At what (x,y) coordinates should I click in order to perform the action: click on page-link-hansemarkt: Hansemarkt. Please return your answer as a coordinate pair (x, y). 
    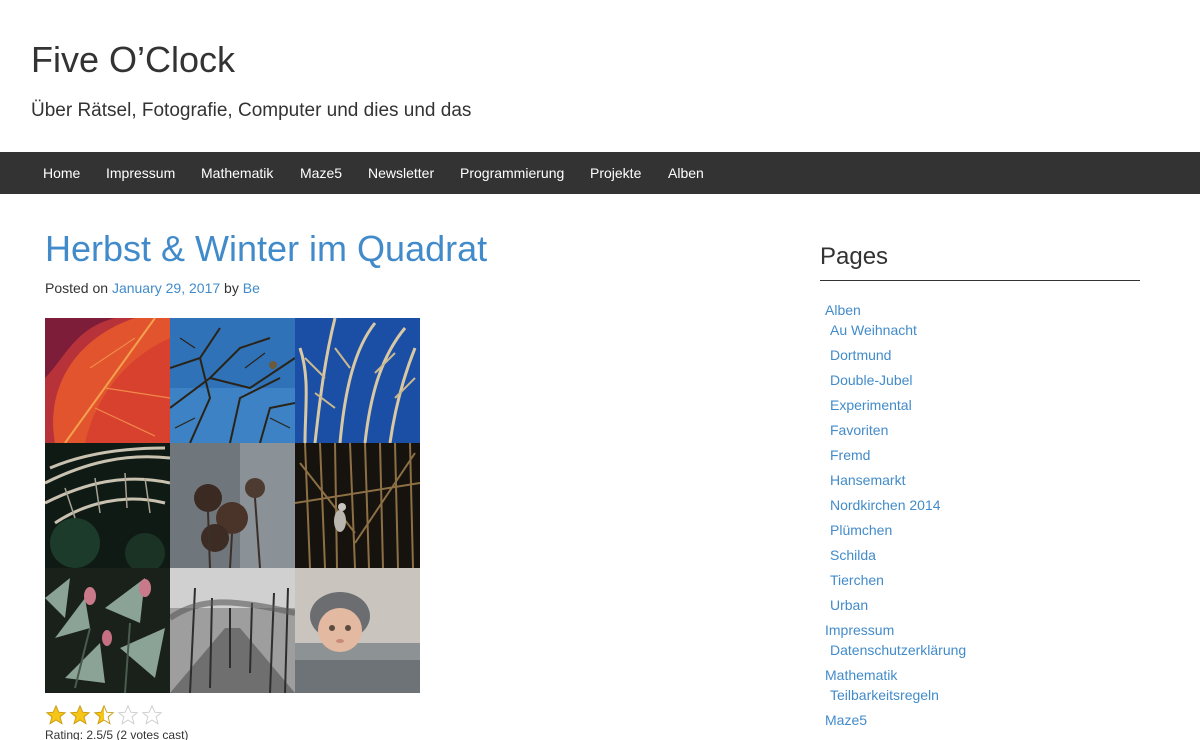
    Looking at the image, I should click on (867, 480).